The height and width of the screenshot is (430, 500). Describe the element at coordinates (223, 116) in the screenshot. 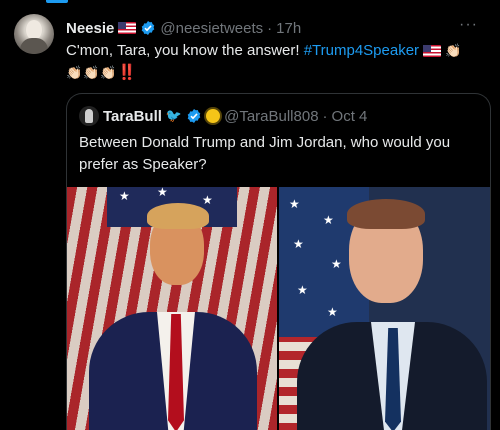

I see `quoted-header: TaraBull 🐦 @TaraBull808 · Oct 4` at that location.